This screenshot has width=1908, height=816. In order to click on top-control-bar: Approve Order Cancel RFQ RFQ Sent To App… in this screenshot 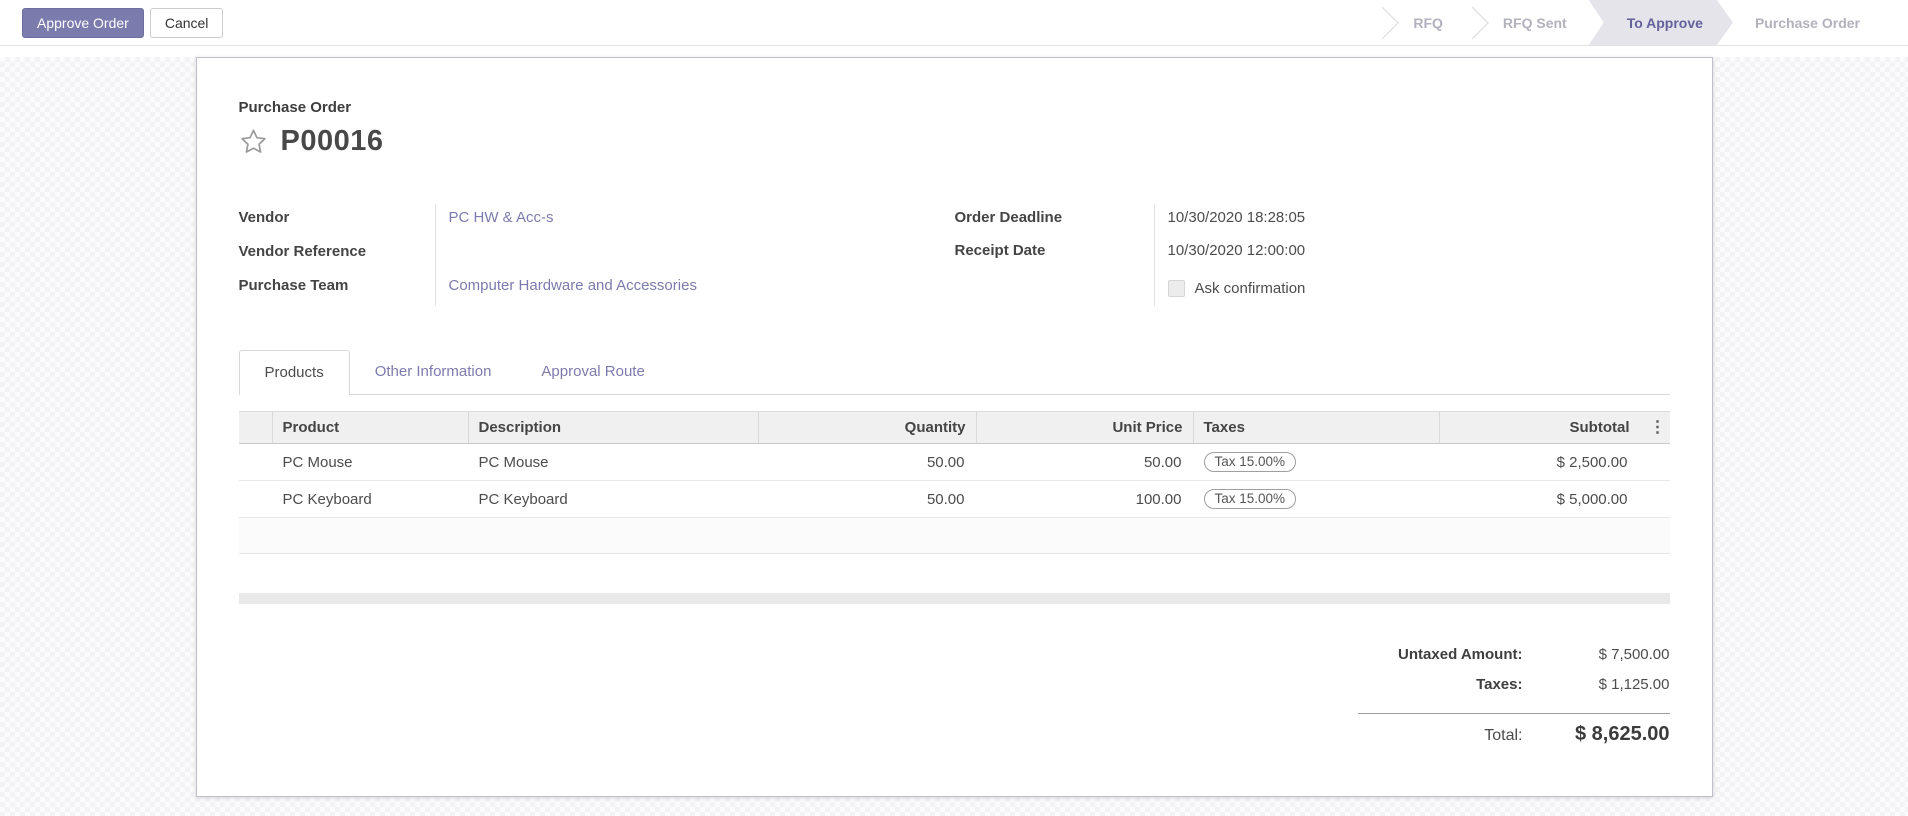, I will do `click(954, 23)`.